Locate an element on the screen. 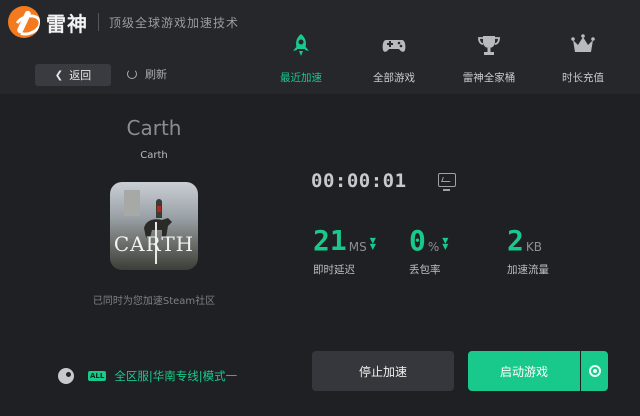 Image resolution: width=640 pixels, height=416 pixels. packet-loss-label: 丢包率 is located at coordinates (425, 270).